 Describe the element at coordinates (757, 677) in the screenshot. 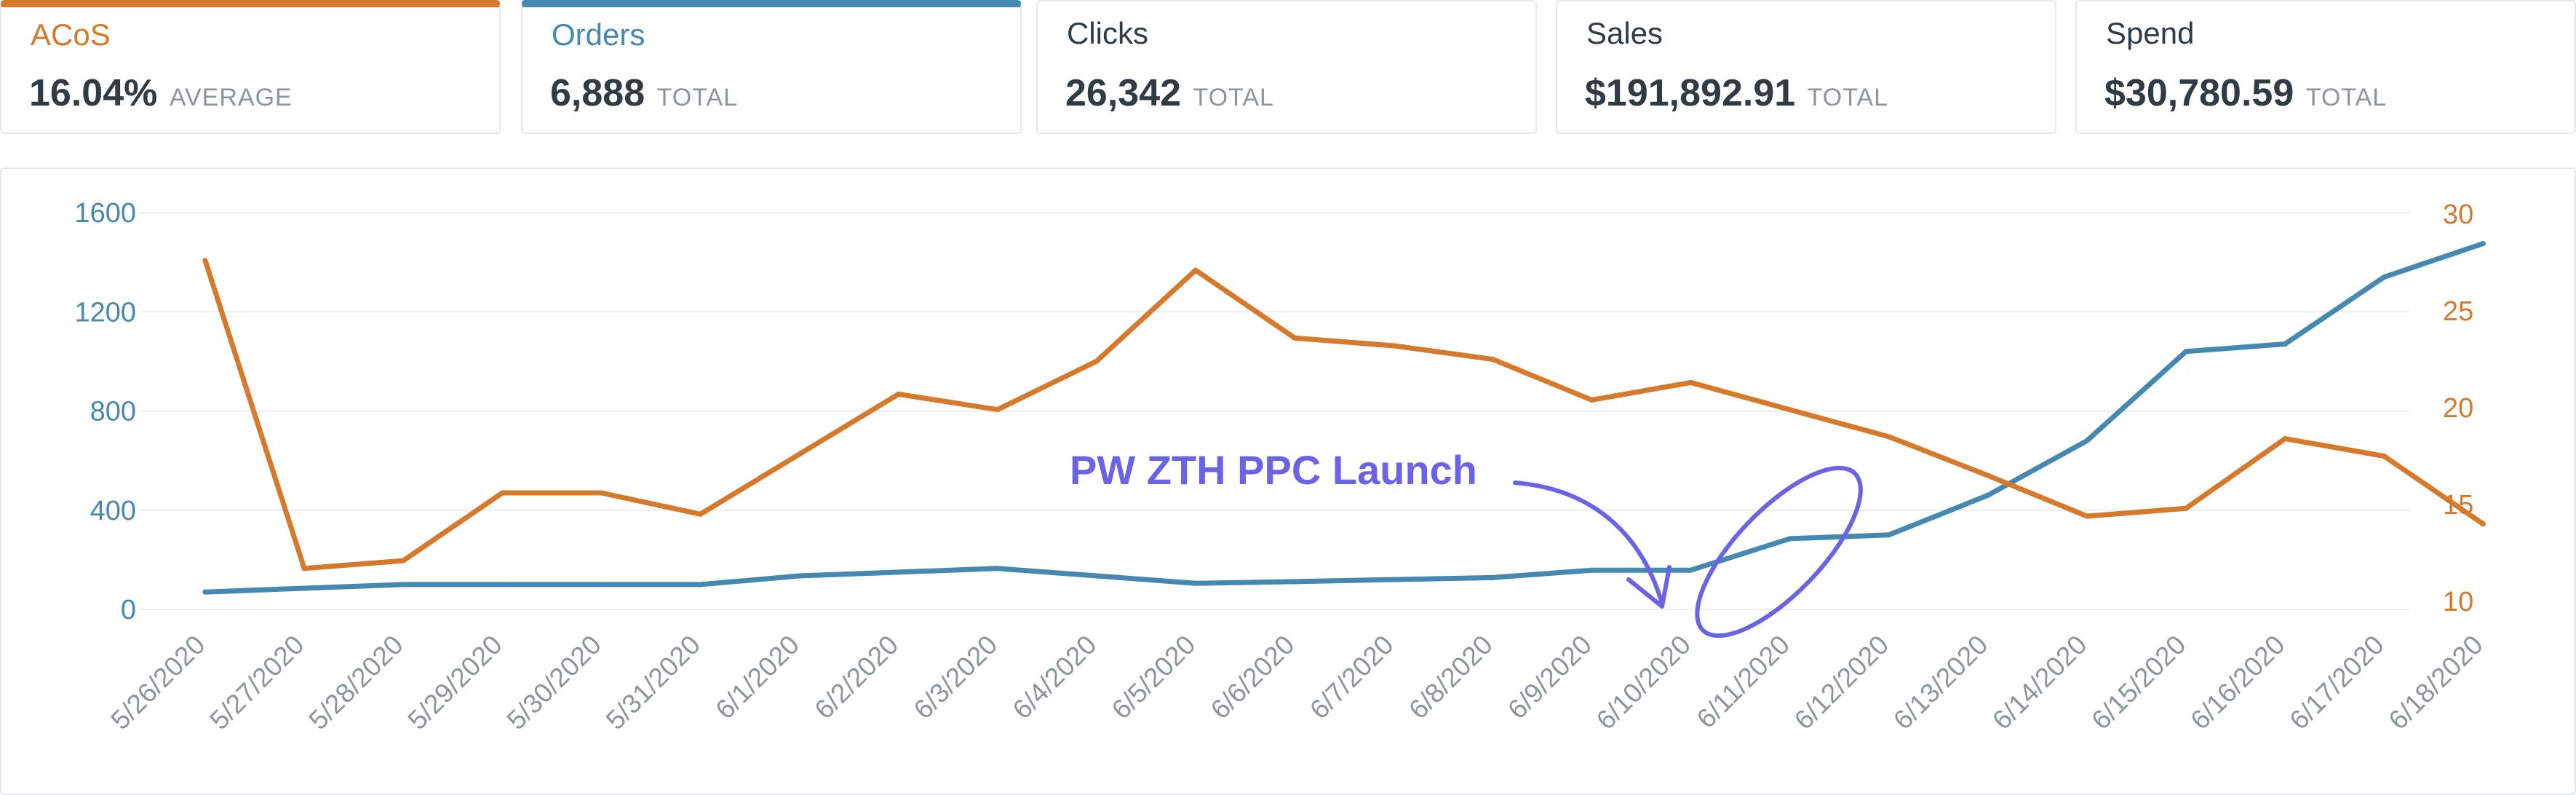

I see `x-tick-label: 6/1/2020` at that location.